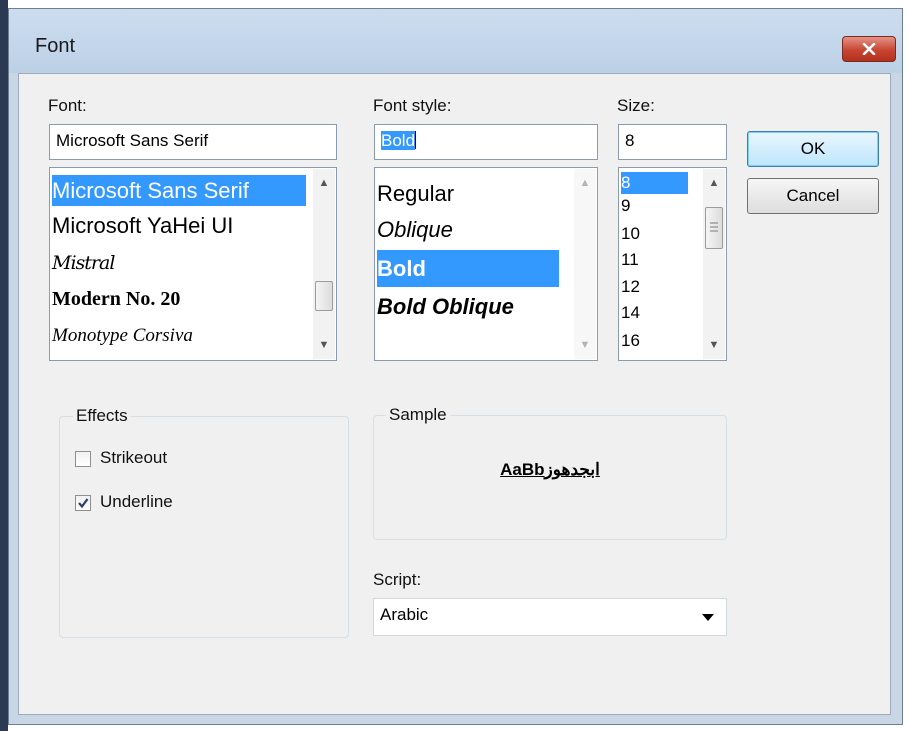 Image resolution: width=909 pixels, height=731 pixels. What do you see at coordinates (585, 264) in the screenshot?
I see `font-style-list-scrollbar: ▲ ▼` at bounding box center [585, 264].